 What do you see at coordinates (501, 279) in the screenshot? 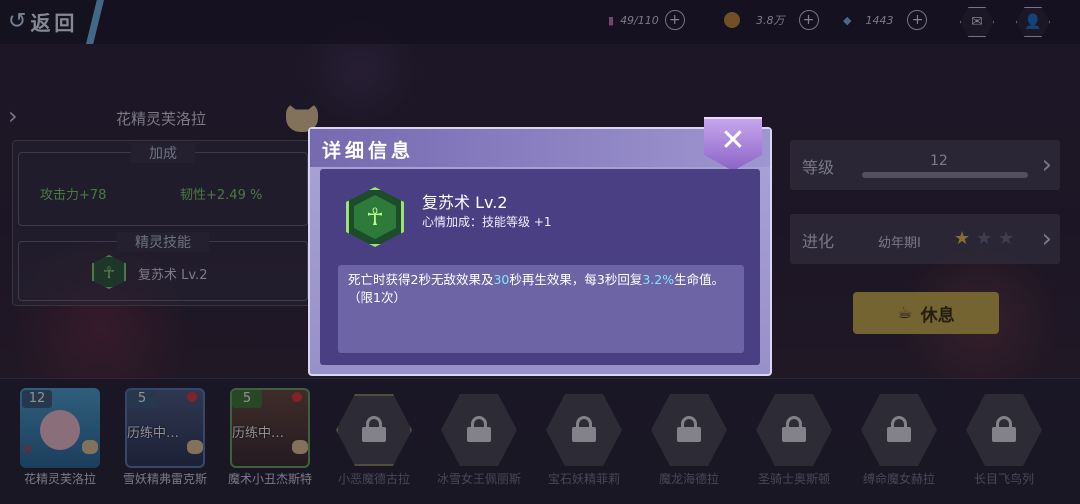
I see `desc-highlight: 30` at bounding box center [501, 279].